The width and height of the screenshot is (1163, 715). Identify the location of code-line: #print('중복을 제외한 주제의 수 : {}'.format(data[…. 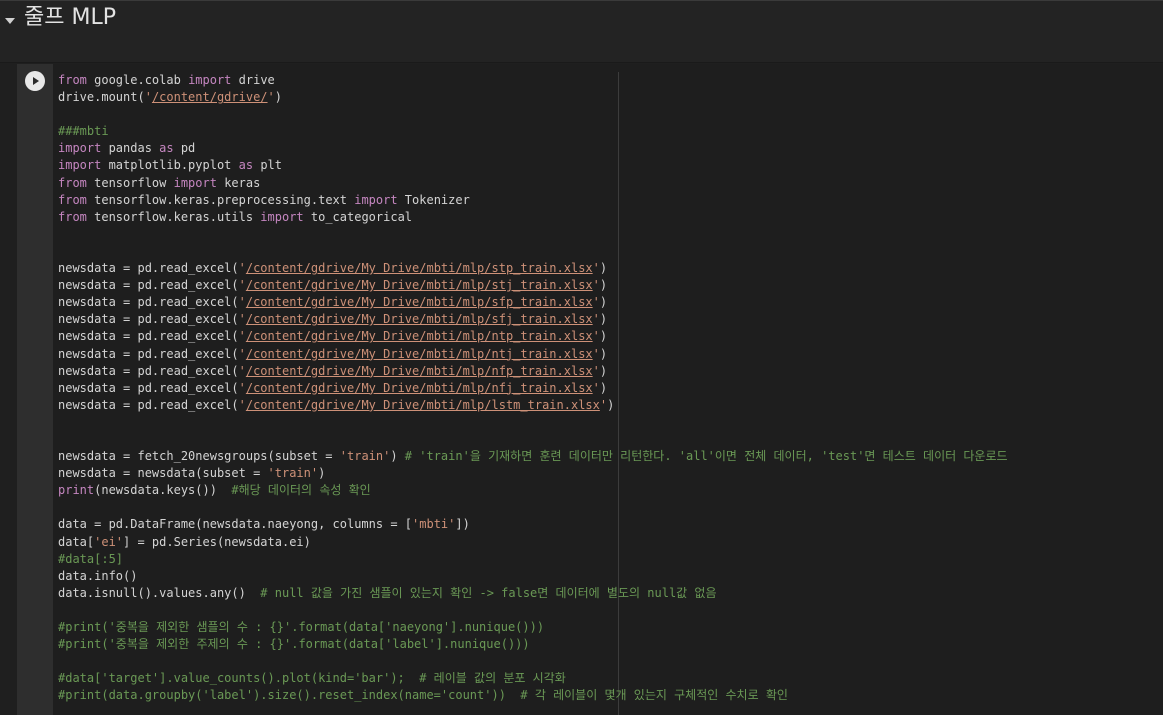
(533, 644).